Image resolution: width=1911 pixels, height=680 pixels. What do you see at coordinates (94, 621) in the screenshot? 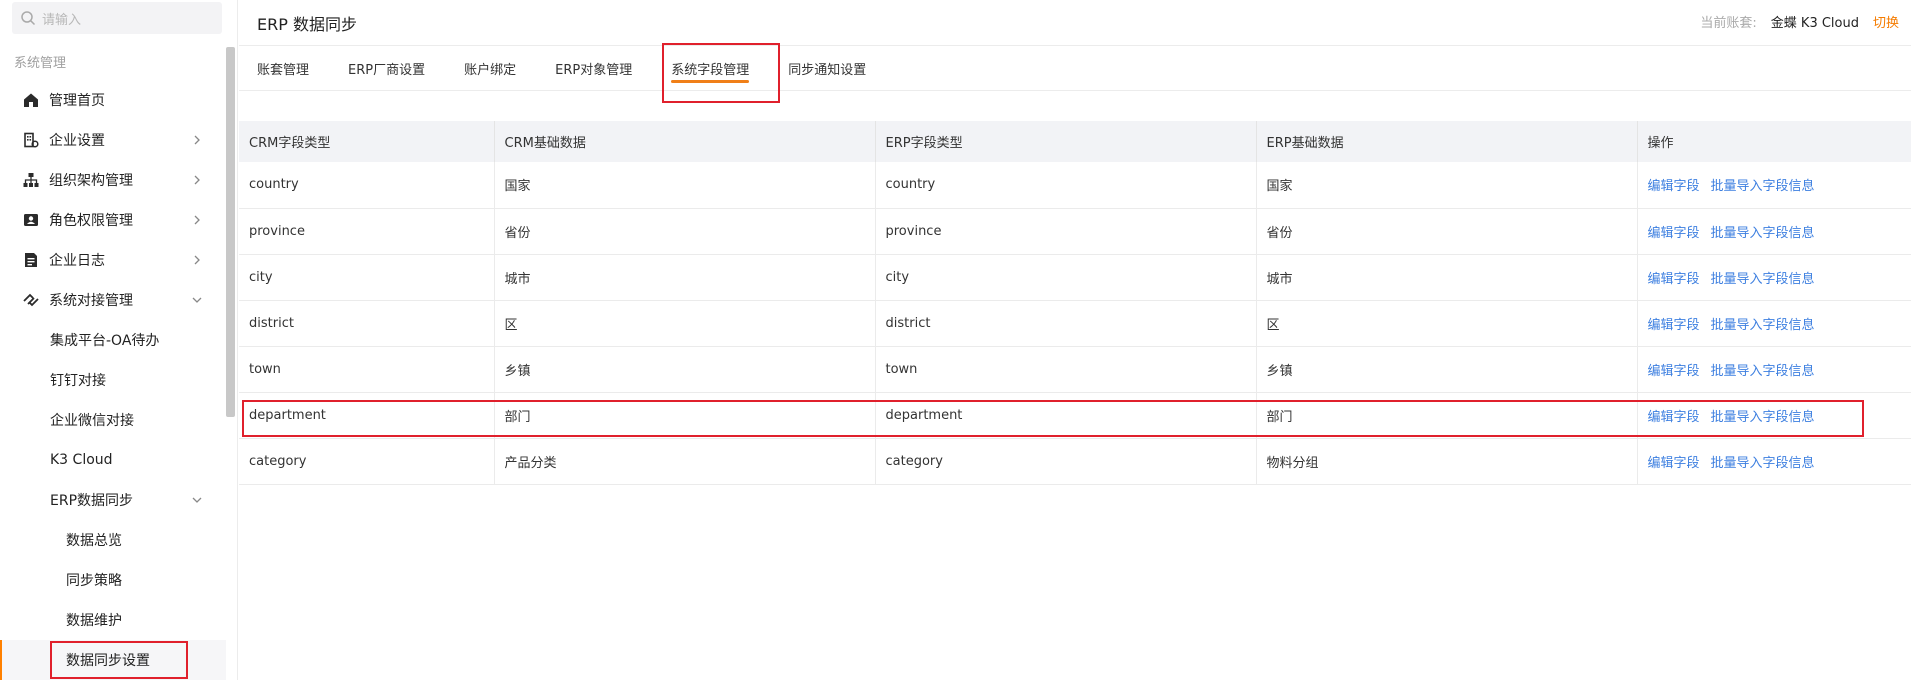
I see `sidebar-subitem-label: 数据维护` at bounding box center [94, 621].